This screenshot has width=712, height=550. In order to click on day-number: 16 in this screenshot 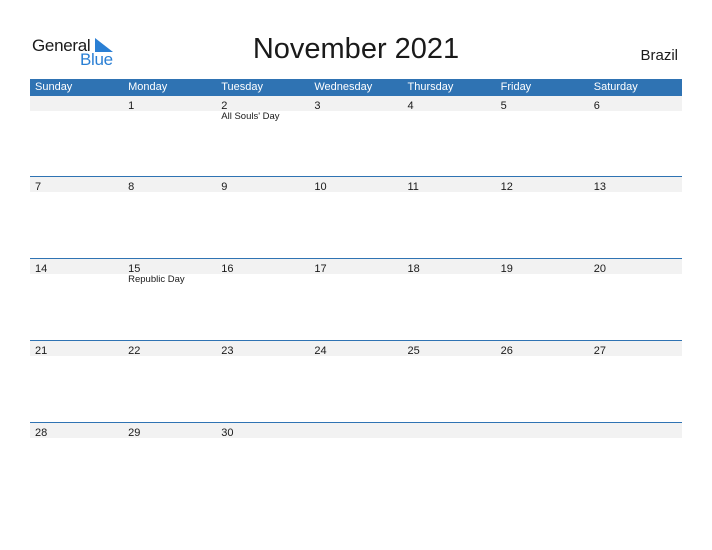, I will do `click(227, 269)`.